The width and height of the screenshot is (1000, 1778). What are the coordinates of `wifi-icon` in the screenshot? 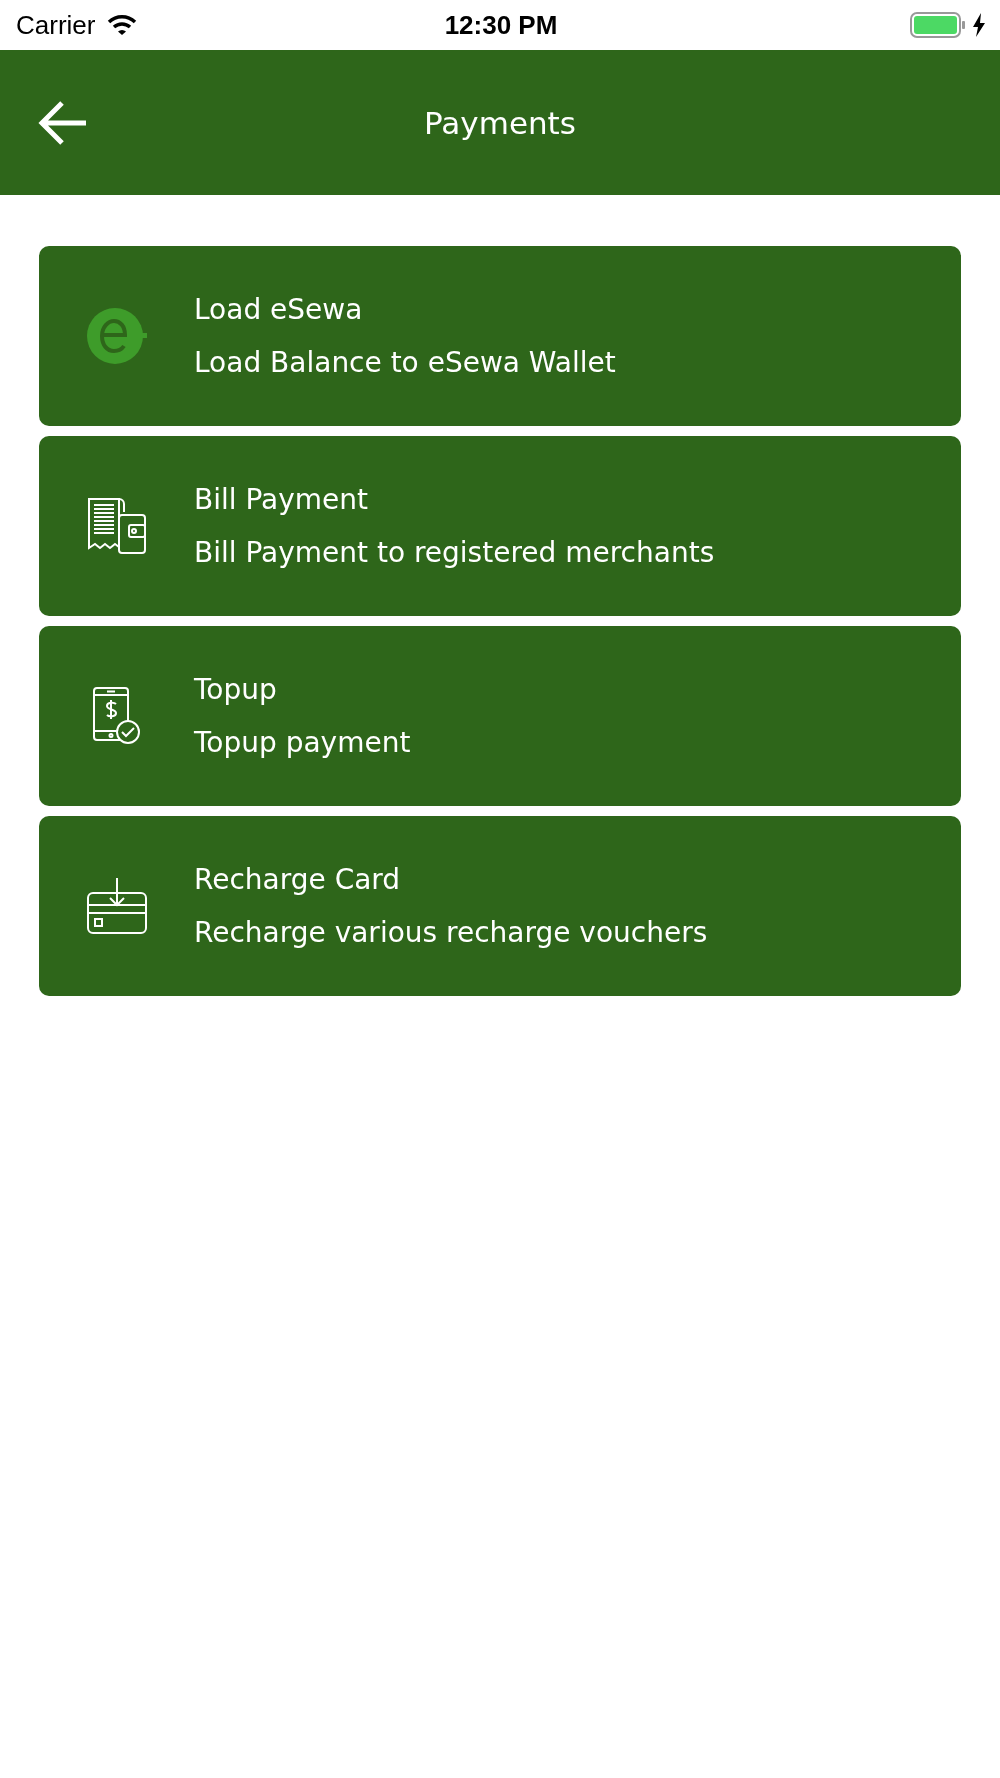 It's located at (122, 25).